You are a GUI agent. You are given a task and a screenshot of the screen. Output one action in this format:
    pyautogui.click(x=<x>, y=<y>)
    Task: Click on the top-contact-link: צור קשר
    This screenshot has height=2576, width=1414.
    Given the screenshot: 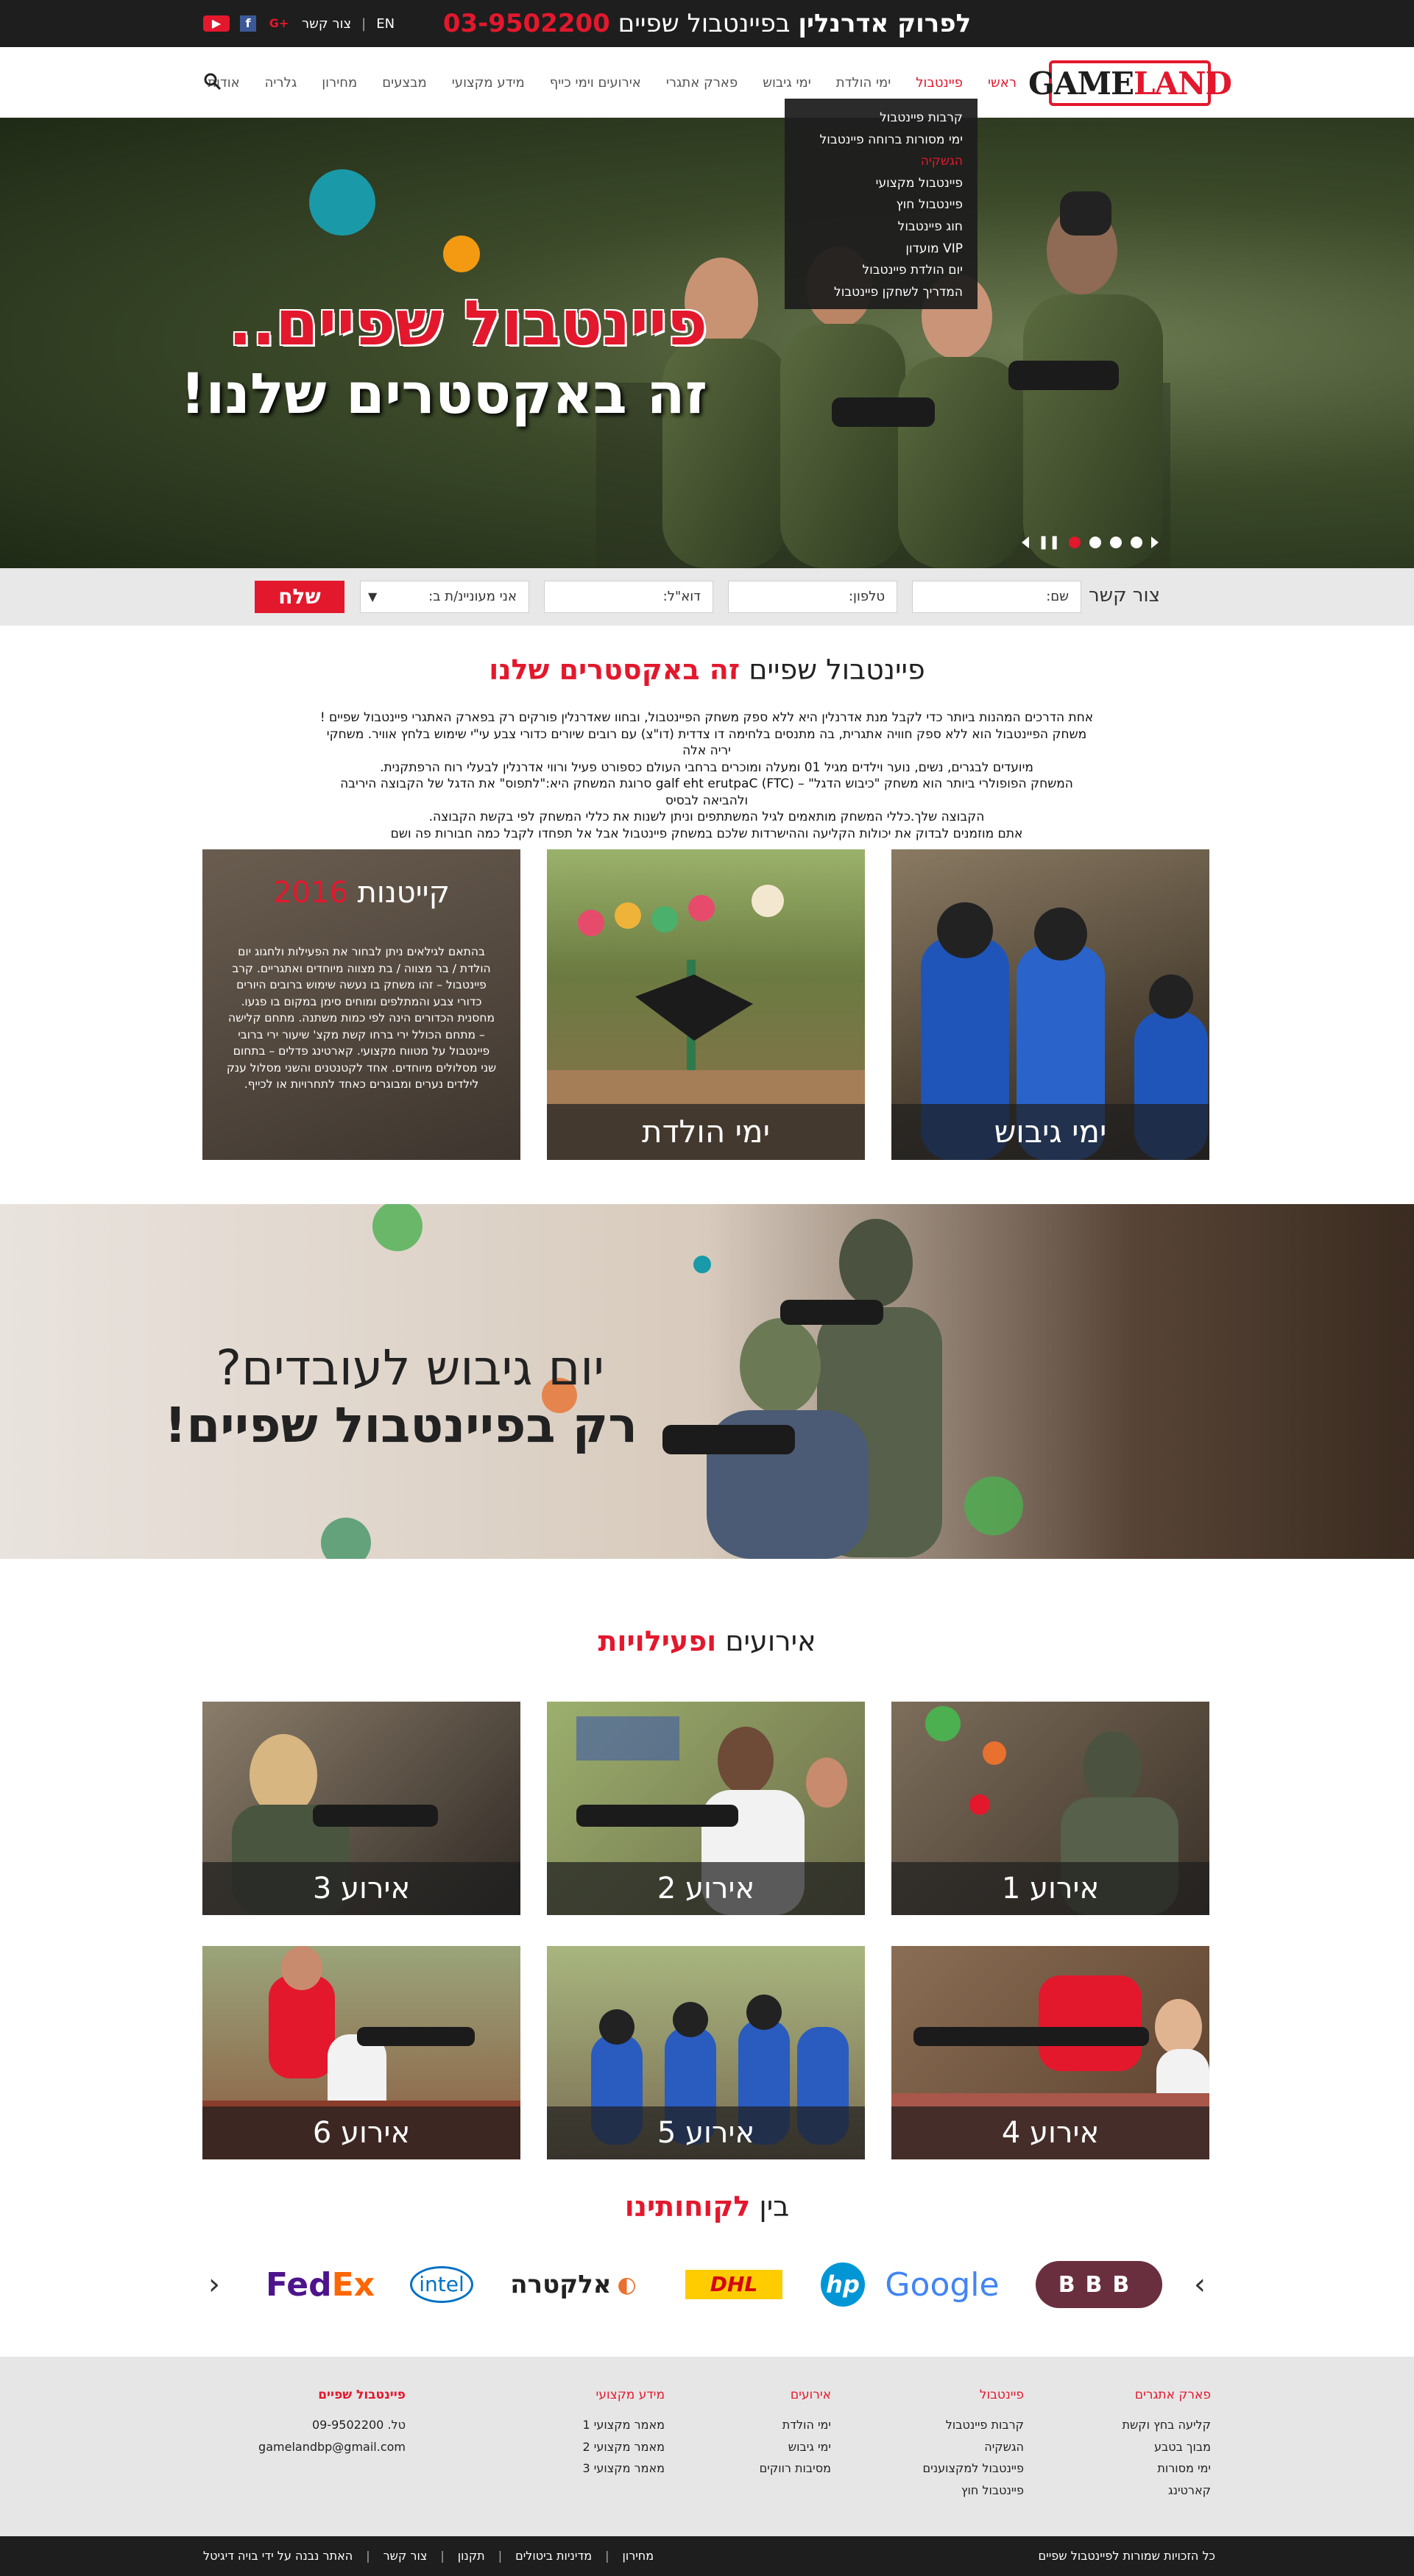 What is the action you would take?
    pyautogui.click(x=326, y=24)
    